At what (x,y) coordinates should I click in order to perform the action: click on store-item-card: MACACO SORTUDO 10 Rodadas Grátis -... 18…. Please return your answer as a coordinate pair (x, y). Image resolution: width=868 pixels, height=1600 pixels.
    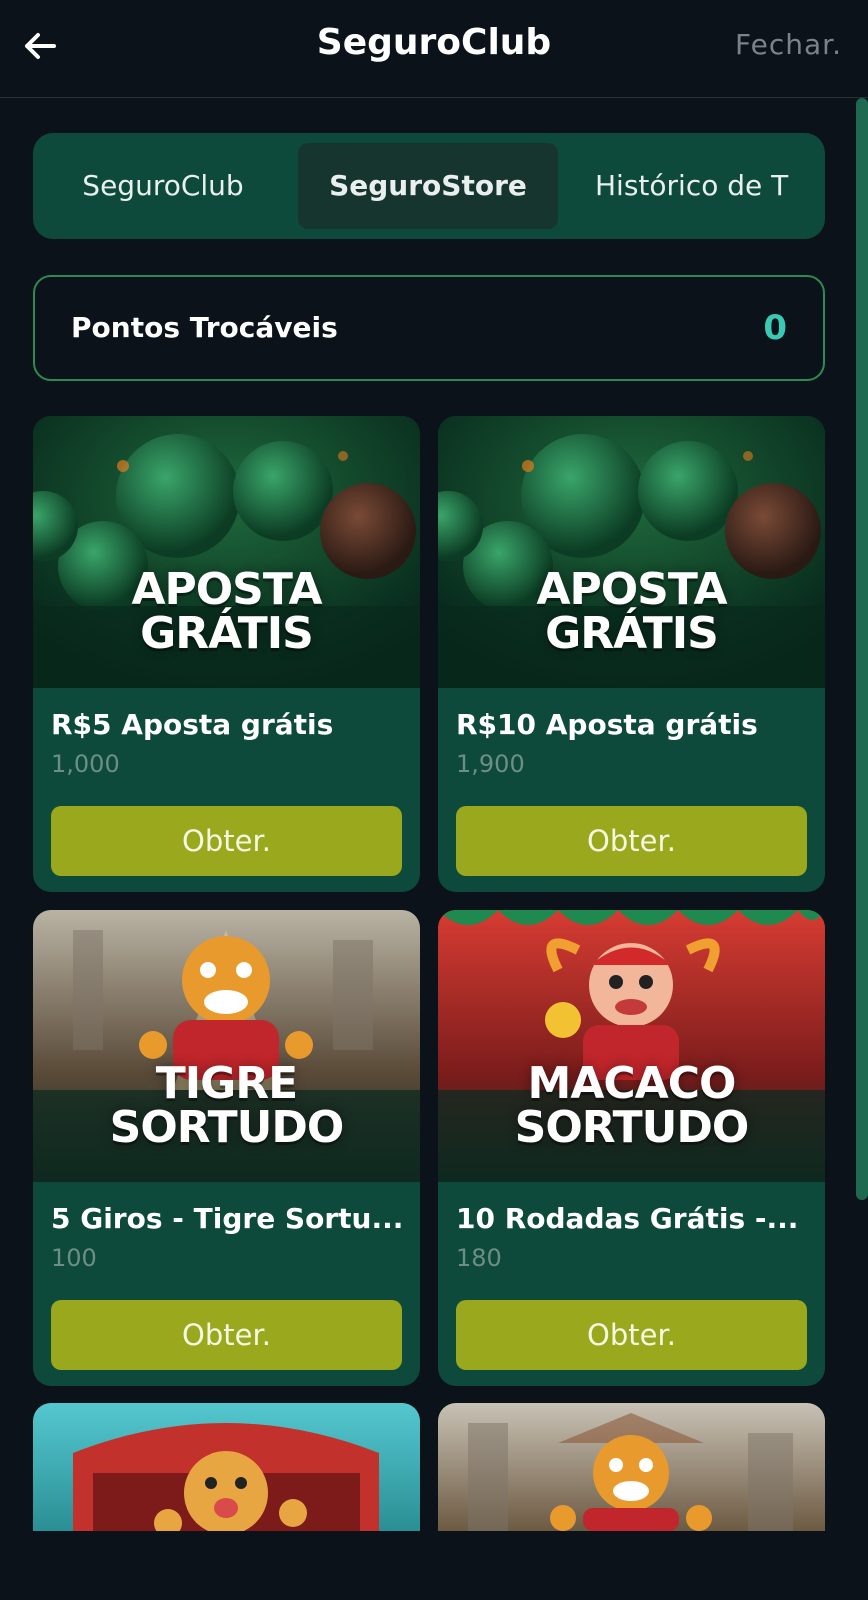
    Looking at the image, I should click on (631, 1148).